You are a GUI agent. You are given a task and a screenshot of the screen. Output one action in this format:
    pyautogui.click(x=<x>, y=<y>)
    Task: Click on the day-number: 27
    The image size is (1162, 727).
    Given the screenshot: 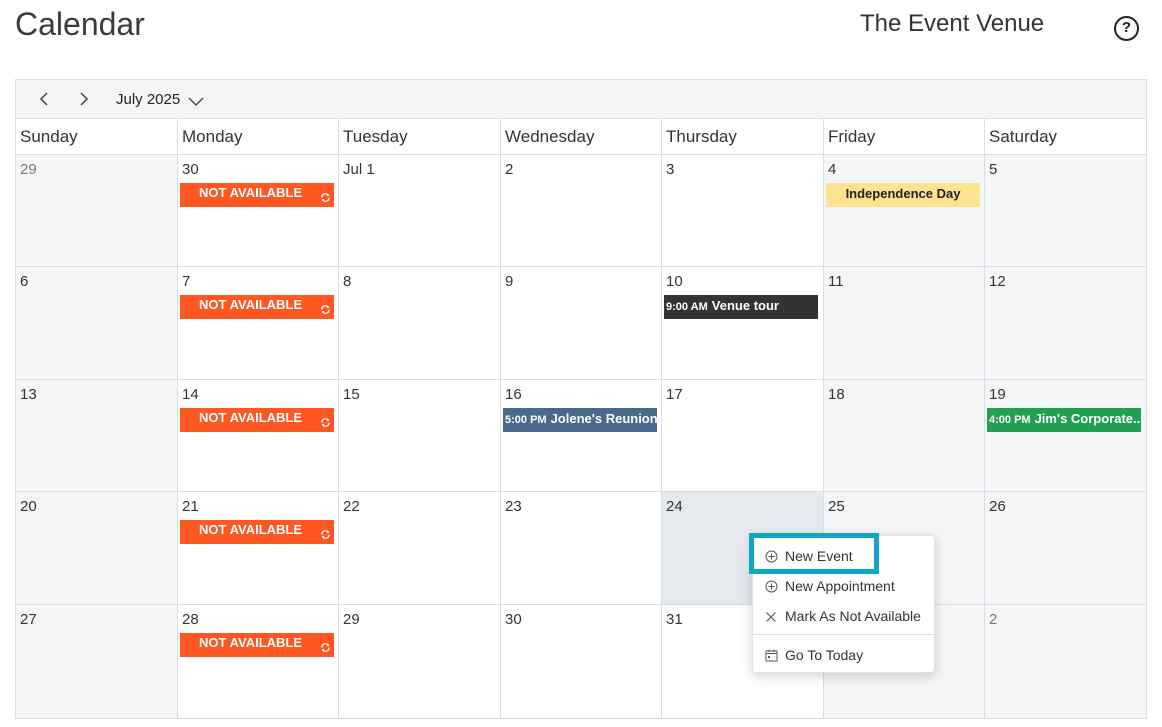 What is the action you would take?
    pyautogui.click(x=28, y=619)
    